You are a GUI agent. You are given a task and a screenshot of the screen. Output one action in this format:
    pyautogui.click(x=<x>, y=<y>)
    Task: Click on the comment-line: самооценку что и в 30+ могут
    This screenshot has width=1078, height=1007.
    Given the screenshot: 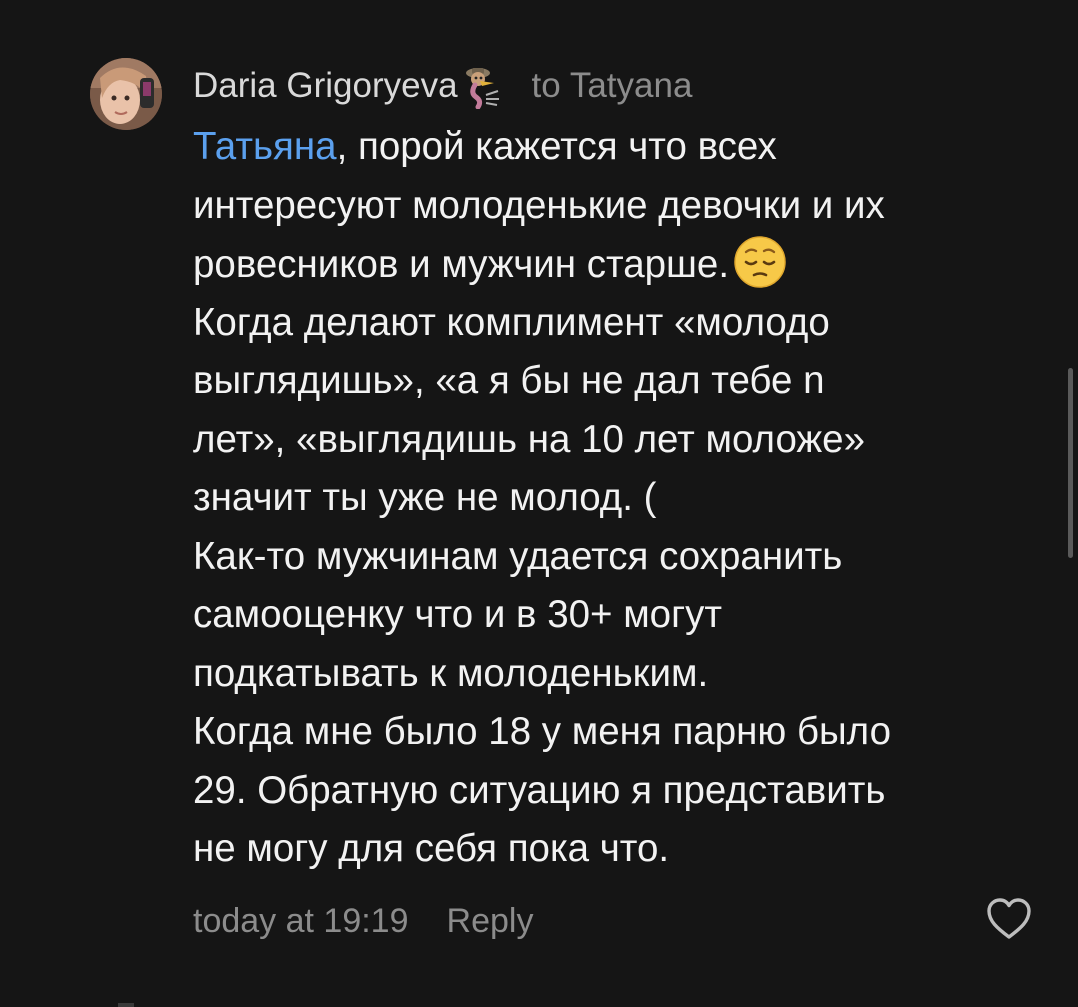 What is the action you would take?
    pyautogui.click(x=618, y=615)
    